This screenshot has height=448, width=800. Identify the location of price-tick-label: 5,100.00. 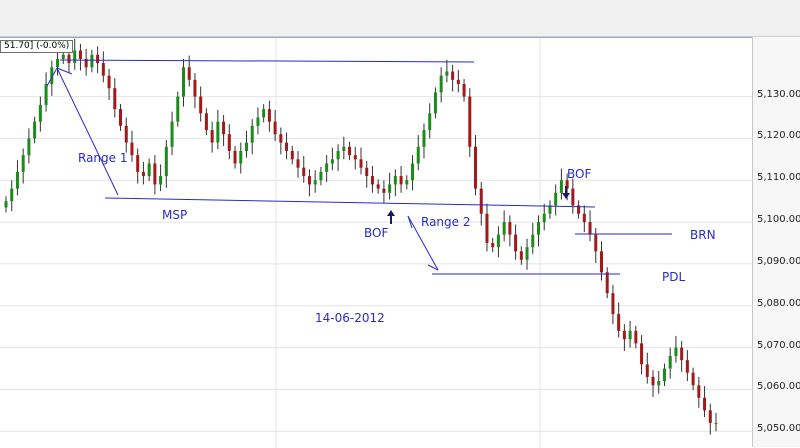
(778, 220).